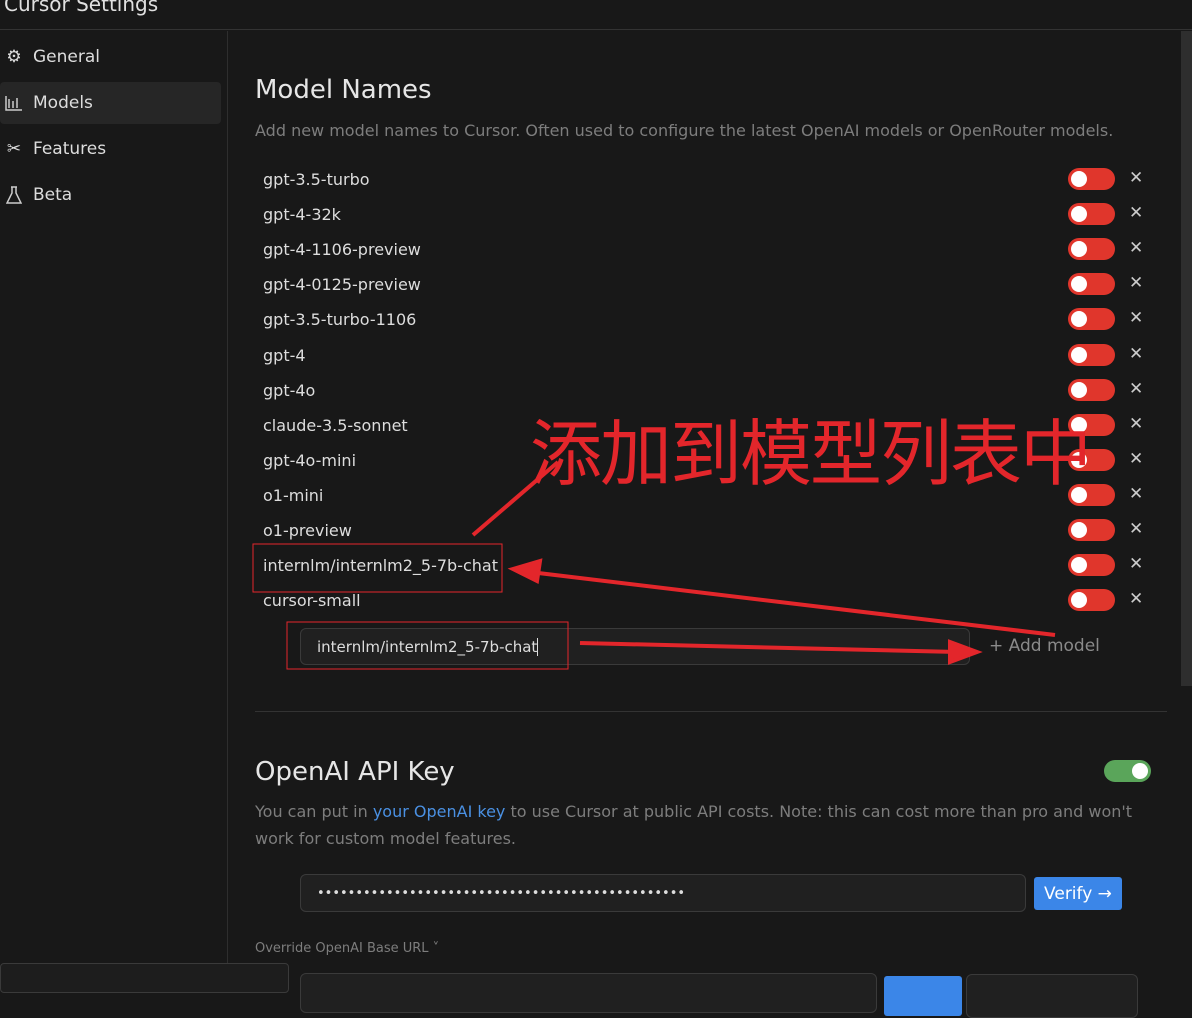 The image size is (1192, 1018). Describe the element at coordinates (289, 390) in the screenshot. I see `model-name: gpt-4o` at that location.